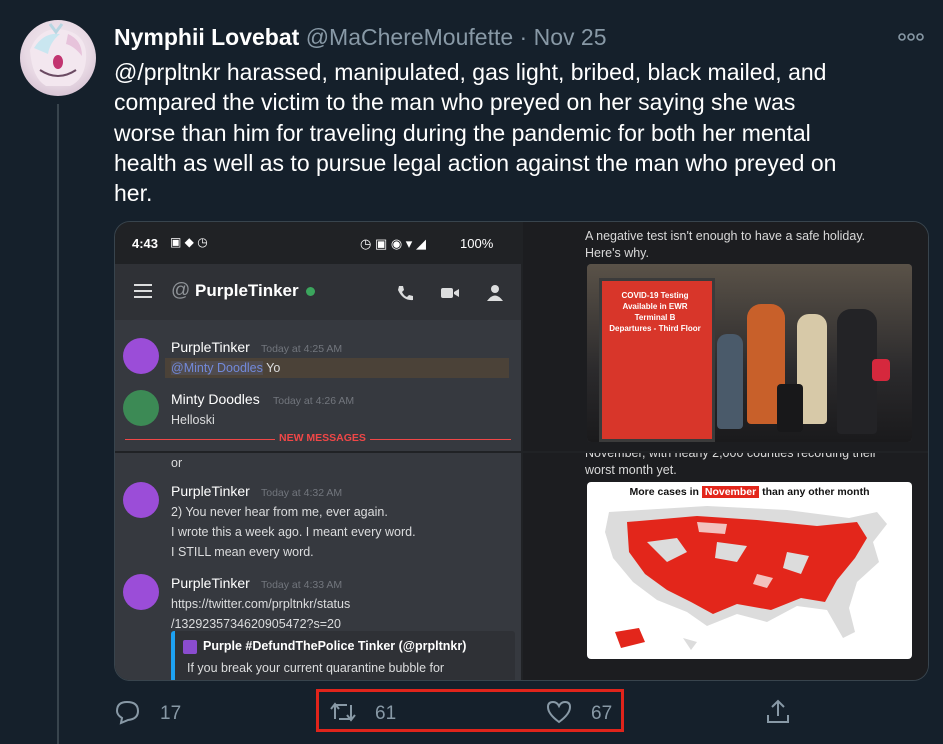 This screenshot has height=744, width=943. I want to click on reply-icon, so click(128, 712).